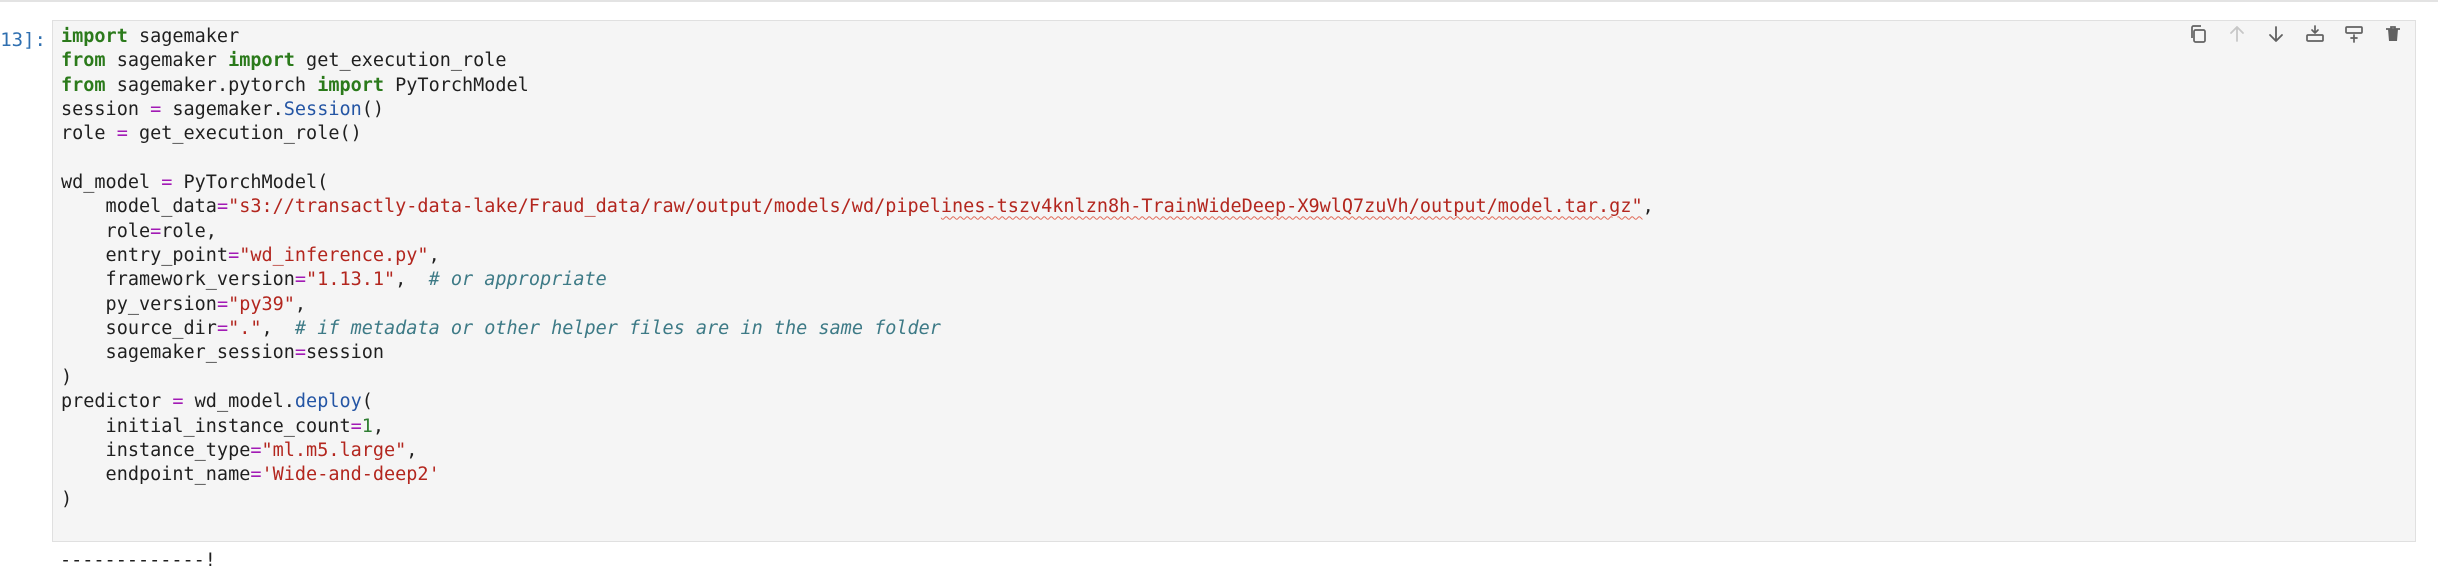  I want to click on code-line: initial_instance_count=1,, so click(857, 427).